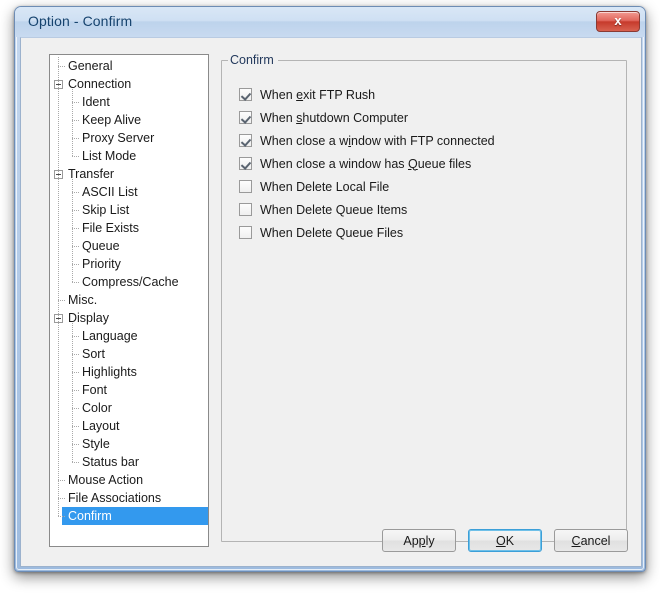 This screenshot has width=660, height=593. Describe the element at coordinates (106, 480) in the screenshot. I see `tree-item-label: Mouse Action` at that location.